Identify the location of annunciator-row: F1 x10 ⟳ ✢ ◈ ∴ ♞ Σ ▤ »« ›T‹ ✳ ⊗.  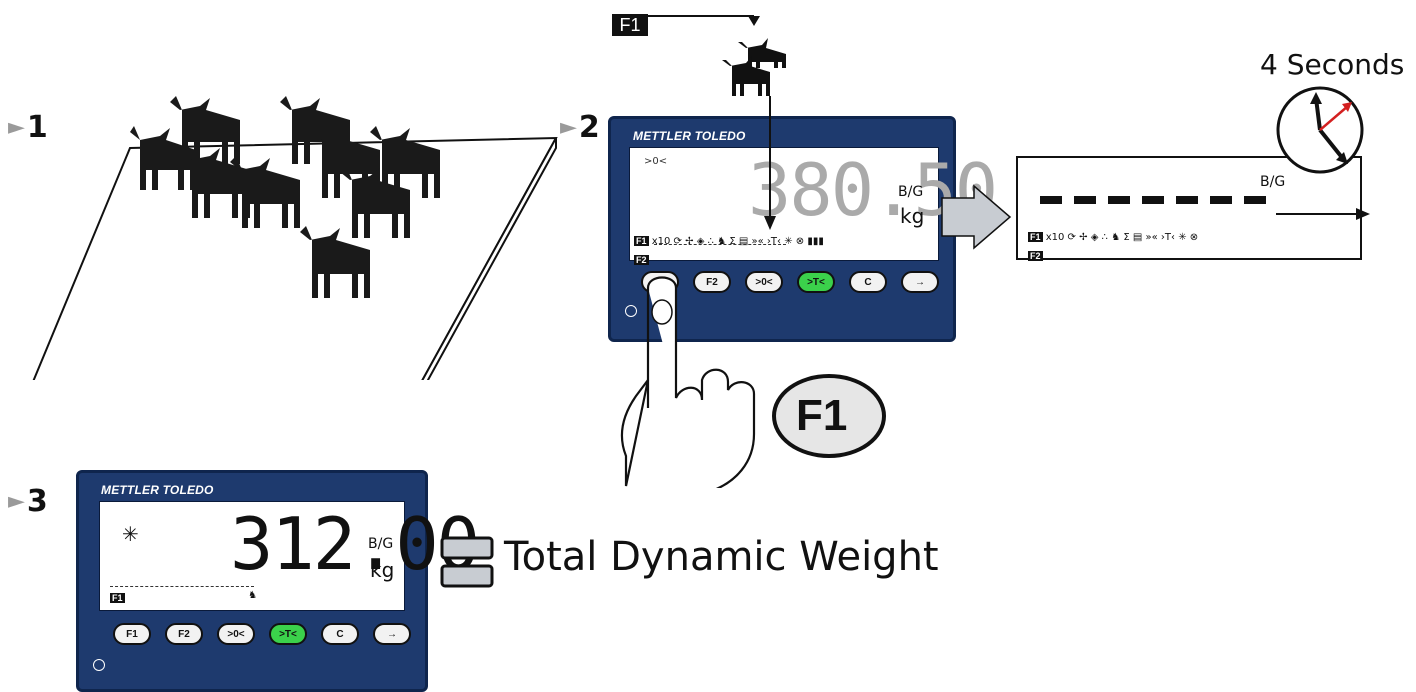
(1113, 237).